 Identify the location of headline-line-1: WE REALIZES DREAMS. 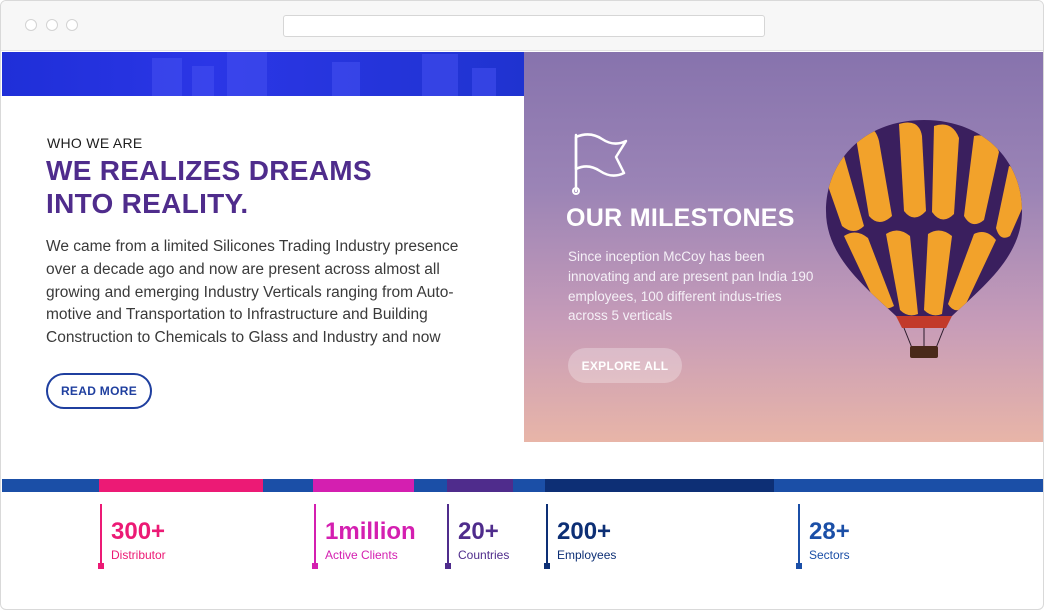
(209, 170).